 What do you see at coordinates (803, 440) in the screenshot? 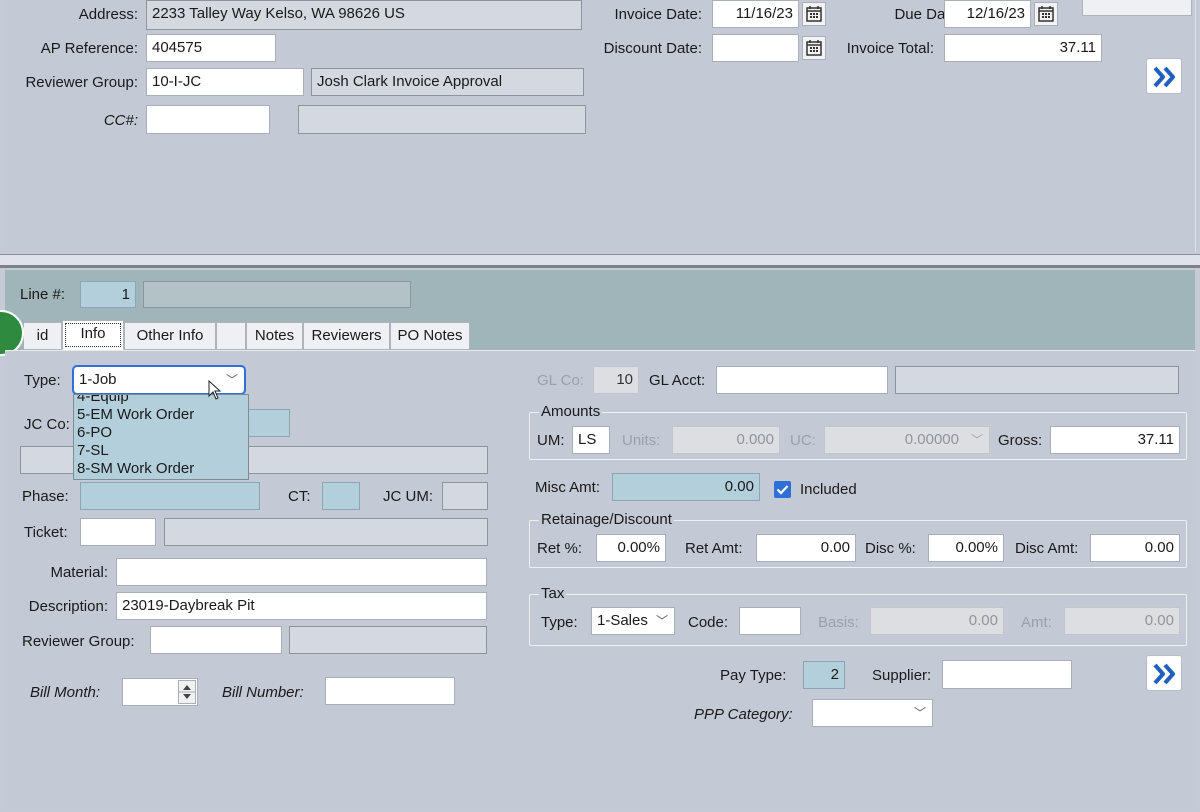
I see `uc-label: UC:` at bounding box center [803, 440].